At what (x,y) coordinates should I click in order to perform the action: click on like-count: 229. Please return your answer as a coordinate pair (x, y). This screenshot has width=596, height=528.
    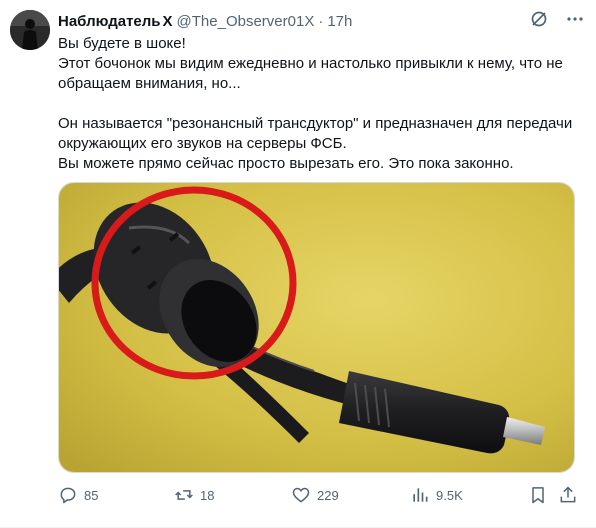
    Looking at the image, I should click on (328, 495).